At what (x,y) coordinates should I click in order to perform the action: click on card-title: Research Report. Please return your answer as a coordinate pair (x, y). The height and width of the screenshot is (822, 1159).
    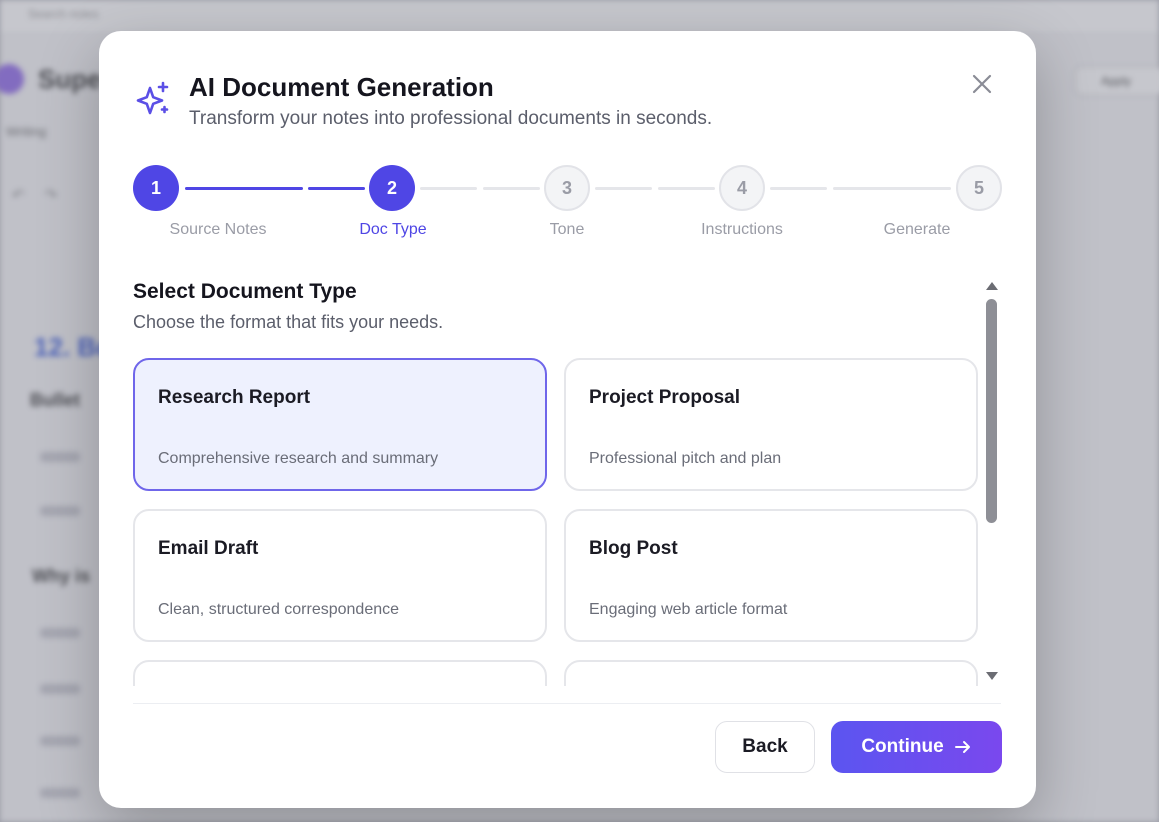
    Looking at the image, I should click on (234, 397).